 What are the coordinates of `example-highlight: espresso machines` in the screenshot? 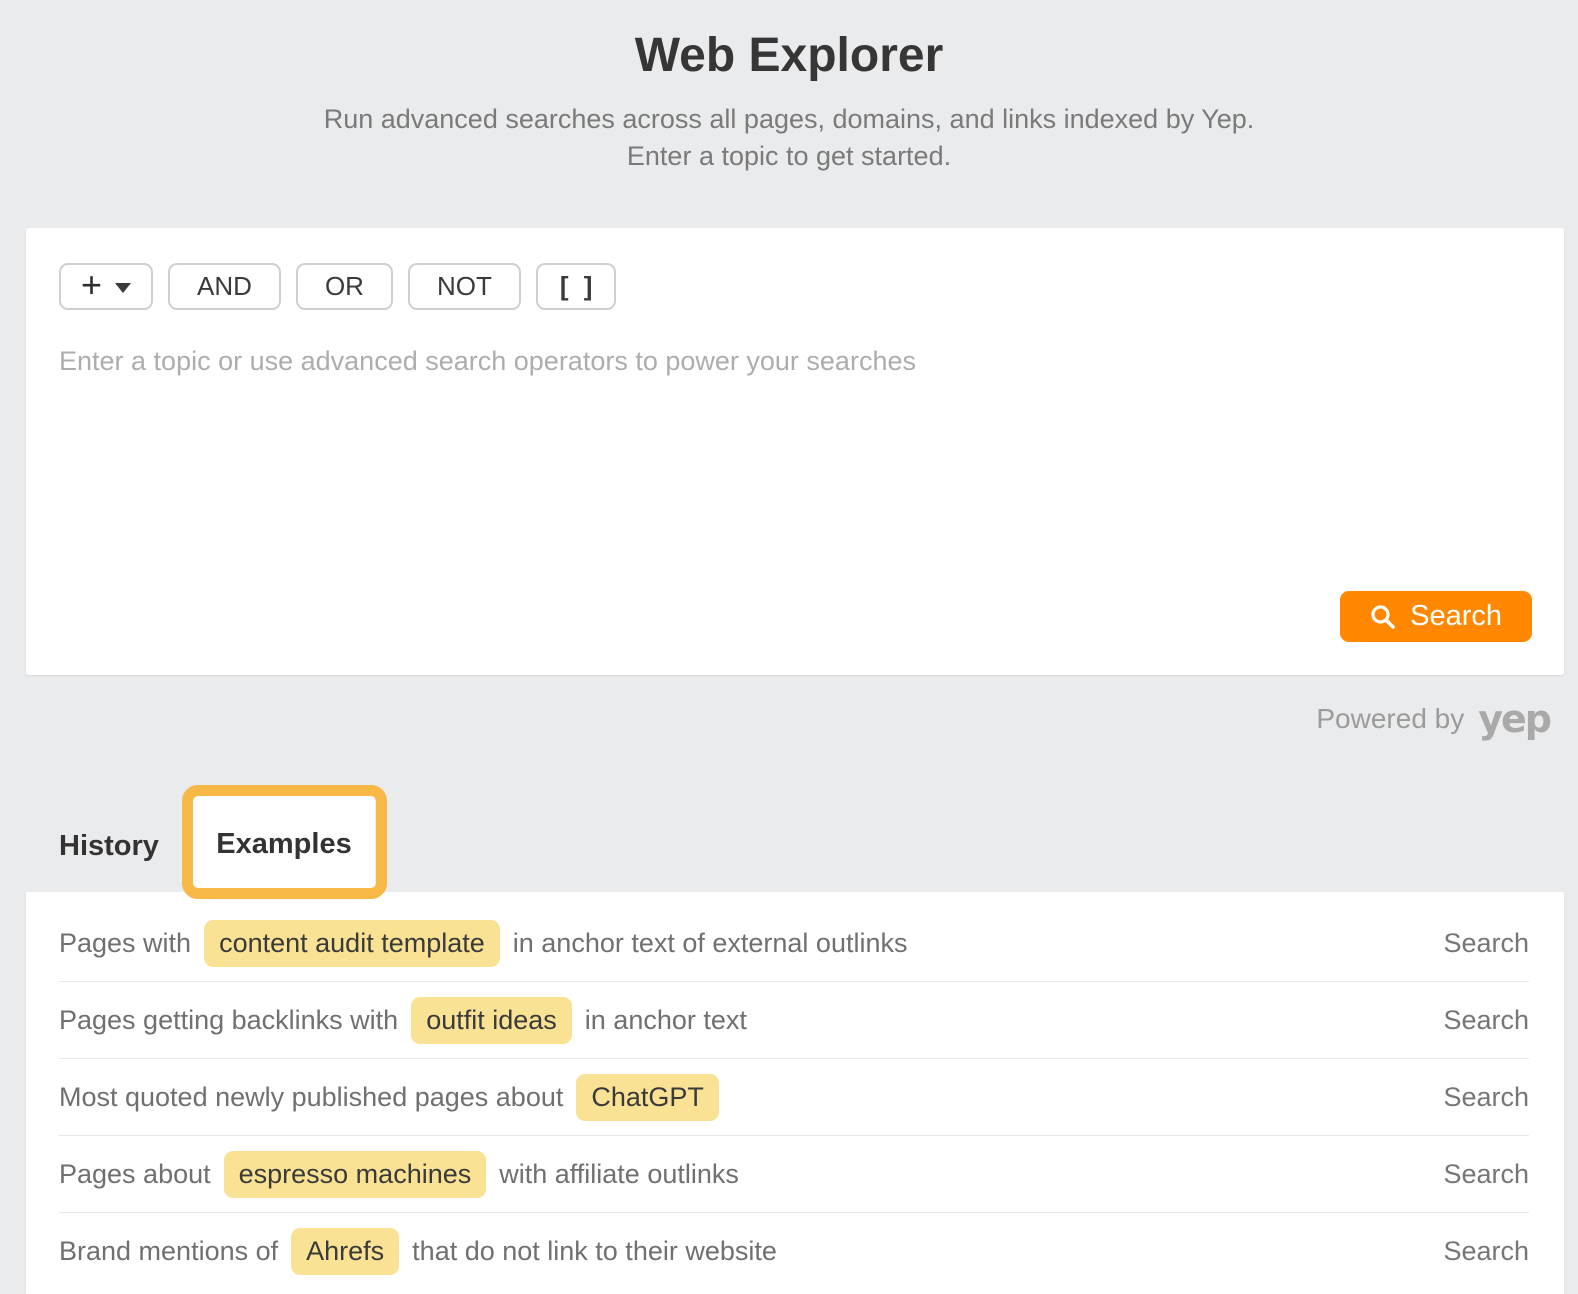 It's located at (355, 1174).